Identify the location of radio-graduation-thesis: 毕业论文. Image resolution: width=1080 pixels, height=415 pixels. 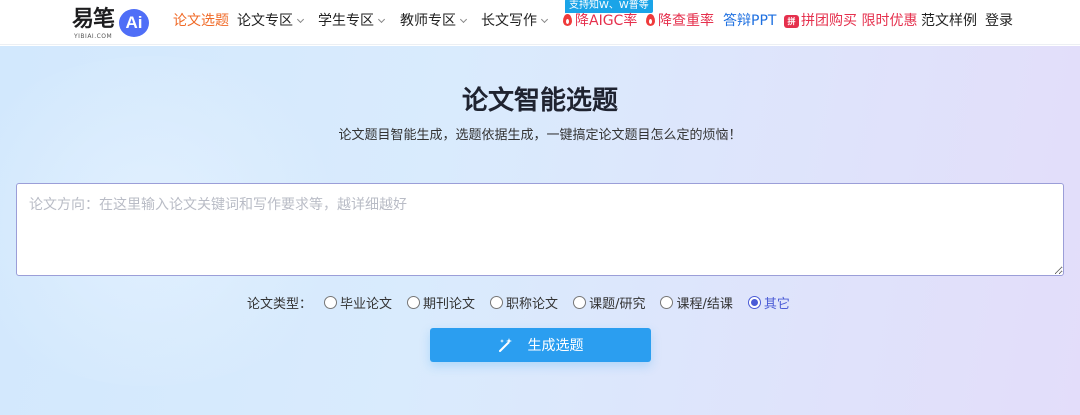
(358, 302).